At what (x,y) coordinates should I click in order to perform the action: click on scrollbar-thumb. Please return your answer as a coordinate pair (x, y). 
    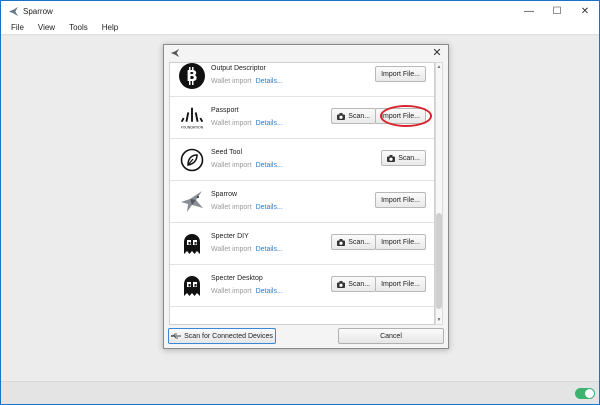
    Looking at the image, I should click on (439, 261).